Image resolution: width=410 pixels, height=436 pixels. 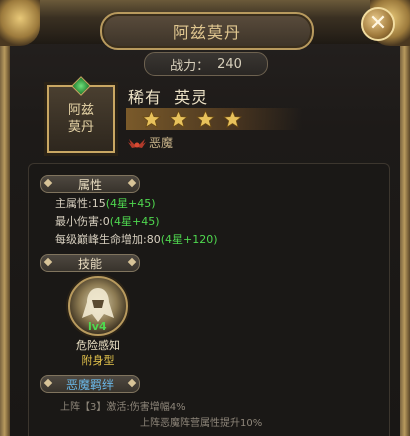 I want to click on skills-header-label: 技能, so click(x=89, y=263).